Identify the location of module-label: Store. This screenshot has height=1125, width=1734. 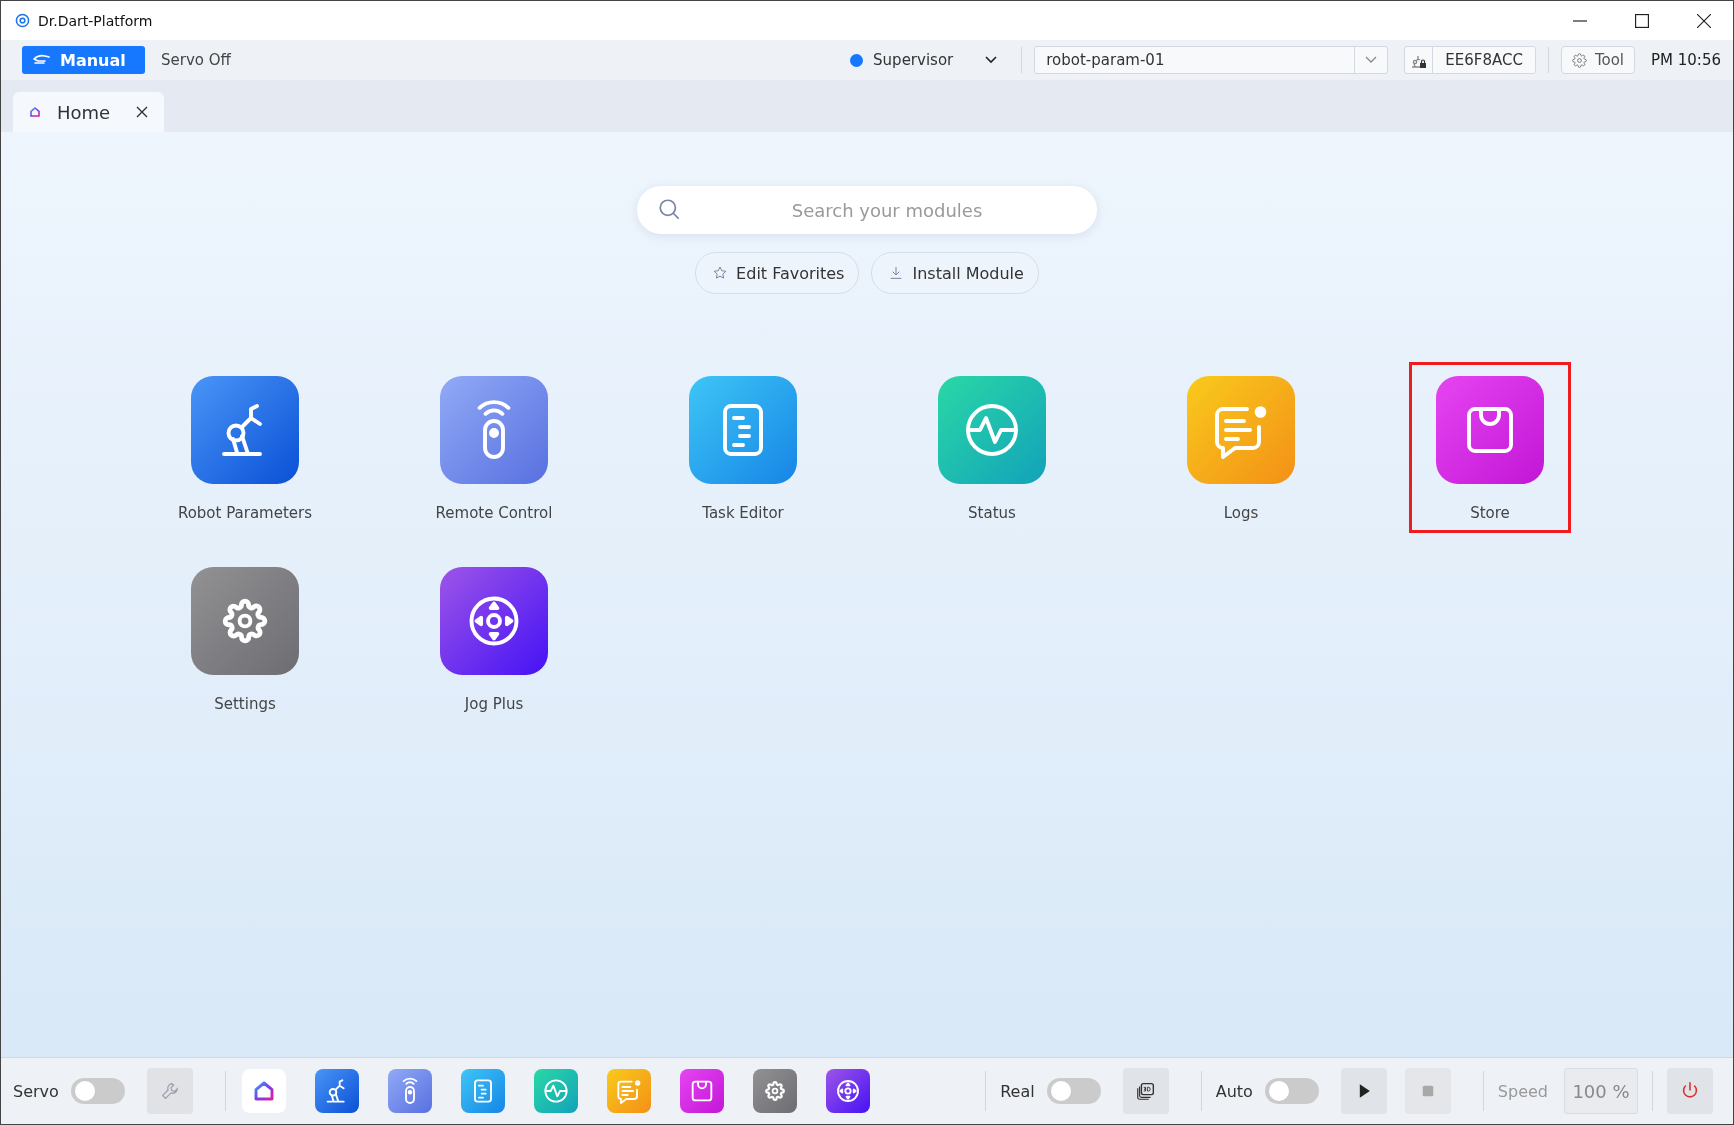
(1490, 513).